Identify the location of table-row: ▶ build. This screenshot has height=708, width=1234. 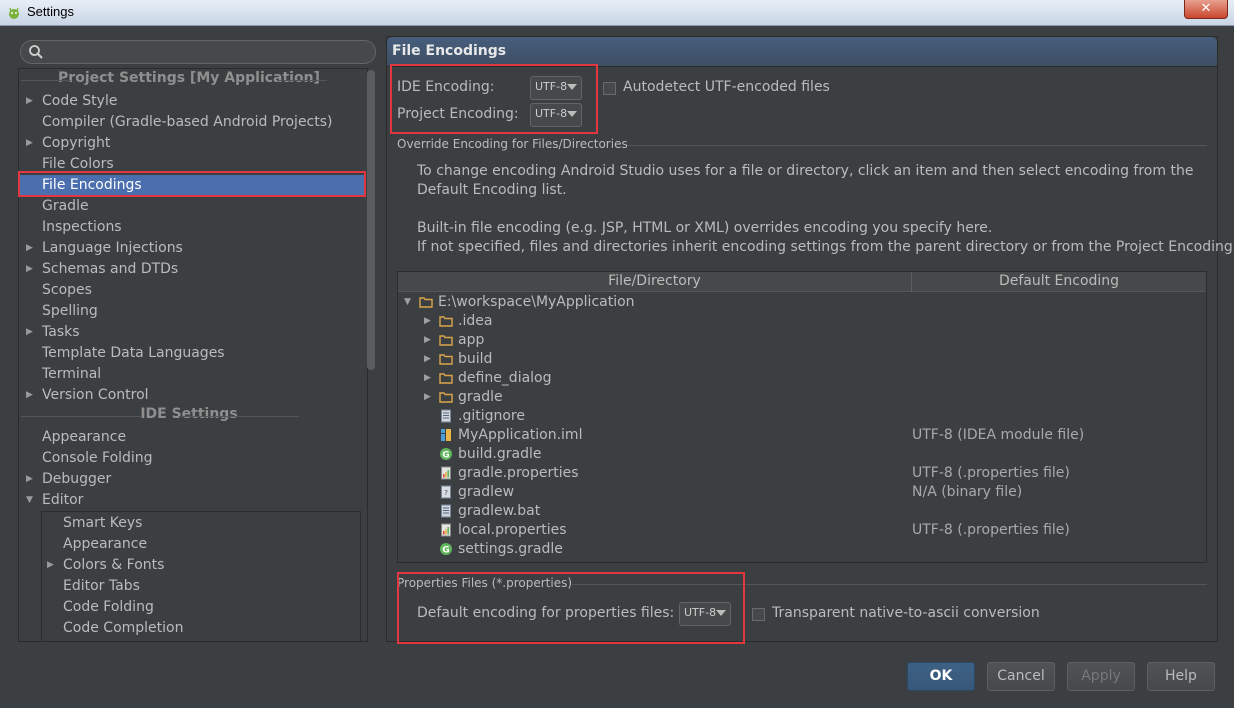
(802, 359).